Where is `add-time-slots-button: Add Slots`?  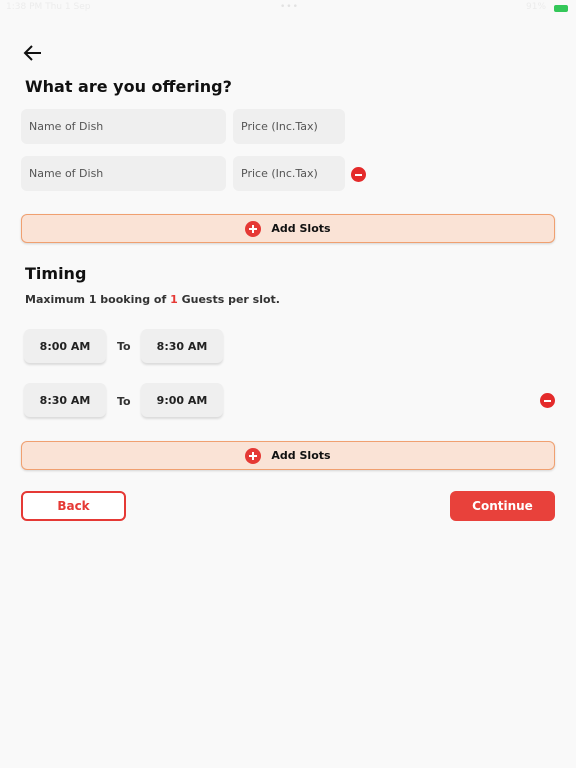 add-time-slots-button: Add Slots is located at coordinates (288, 455).